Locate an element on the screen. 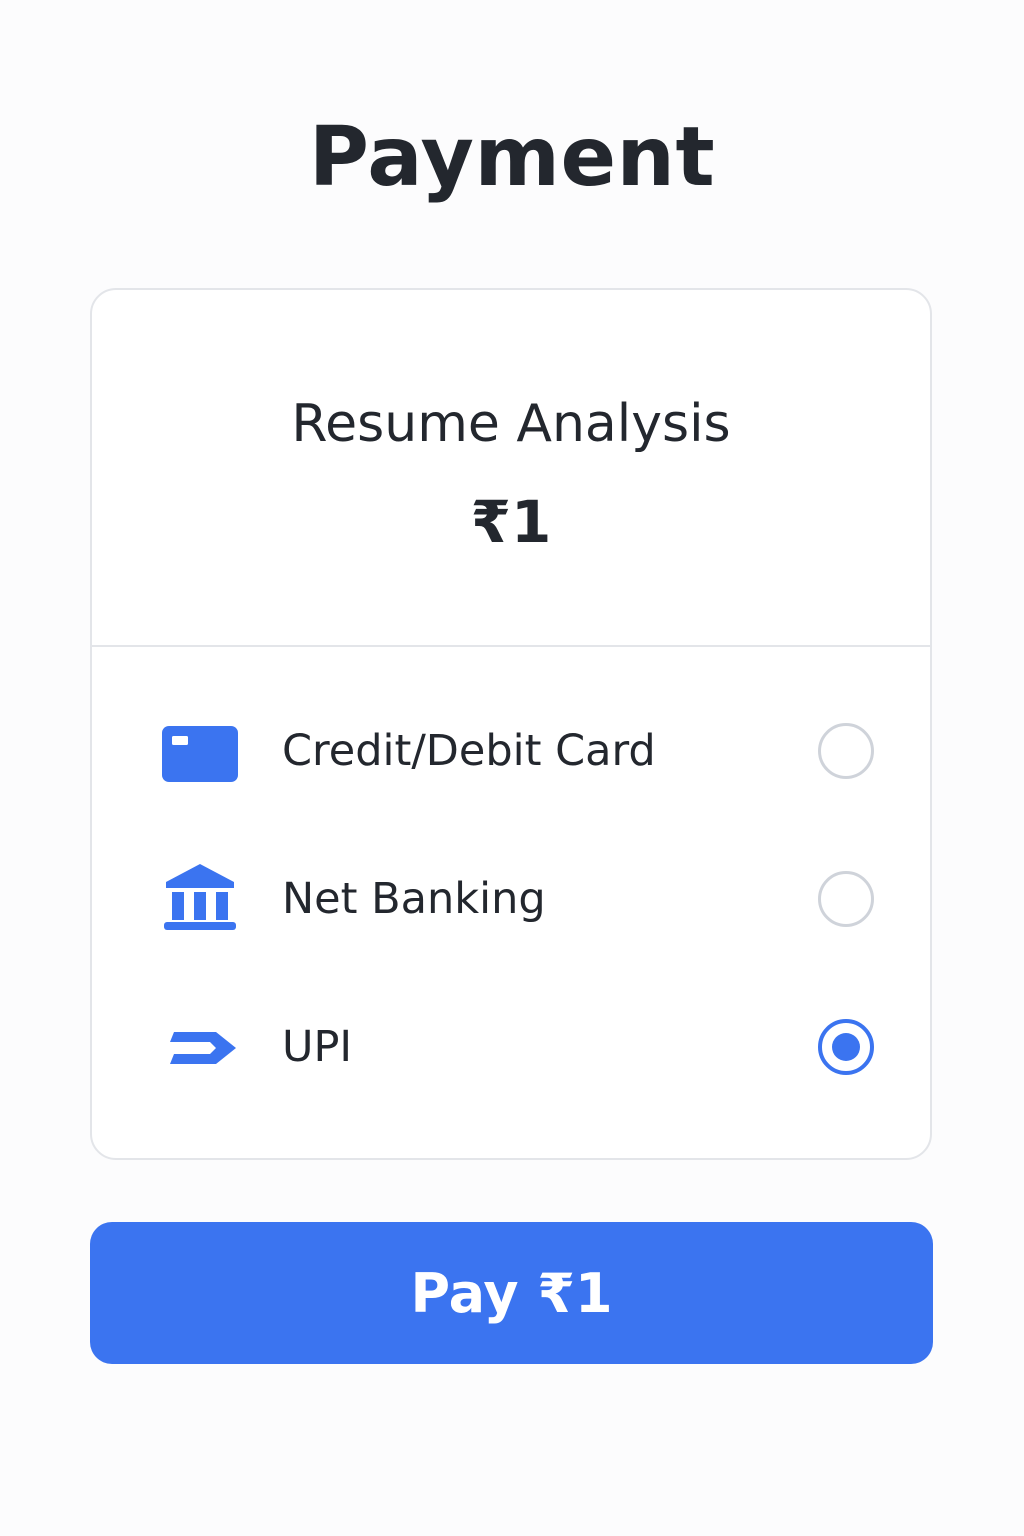 This screenshot has width=1024, height=1536. pay-button: Pay ₹1 is located at coordinates (511, 1293).